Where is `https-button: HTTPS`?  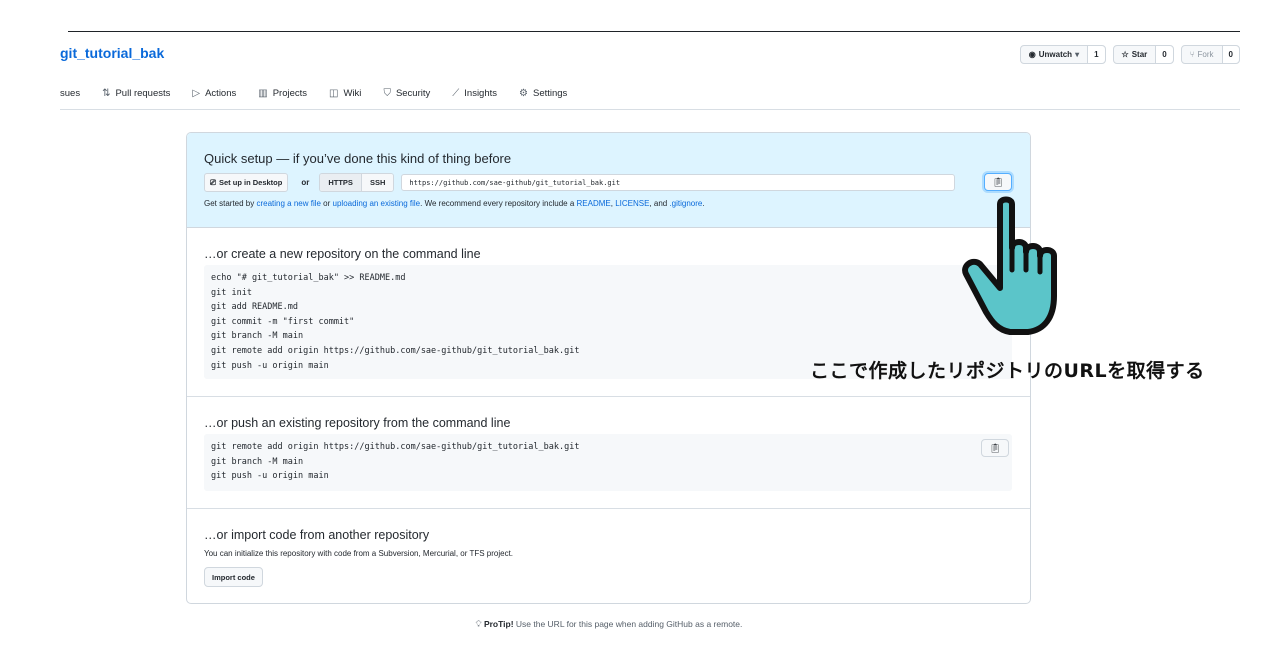 https-button: HTTPS is located at coordinates (341, 182).